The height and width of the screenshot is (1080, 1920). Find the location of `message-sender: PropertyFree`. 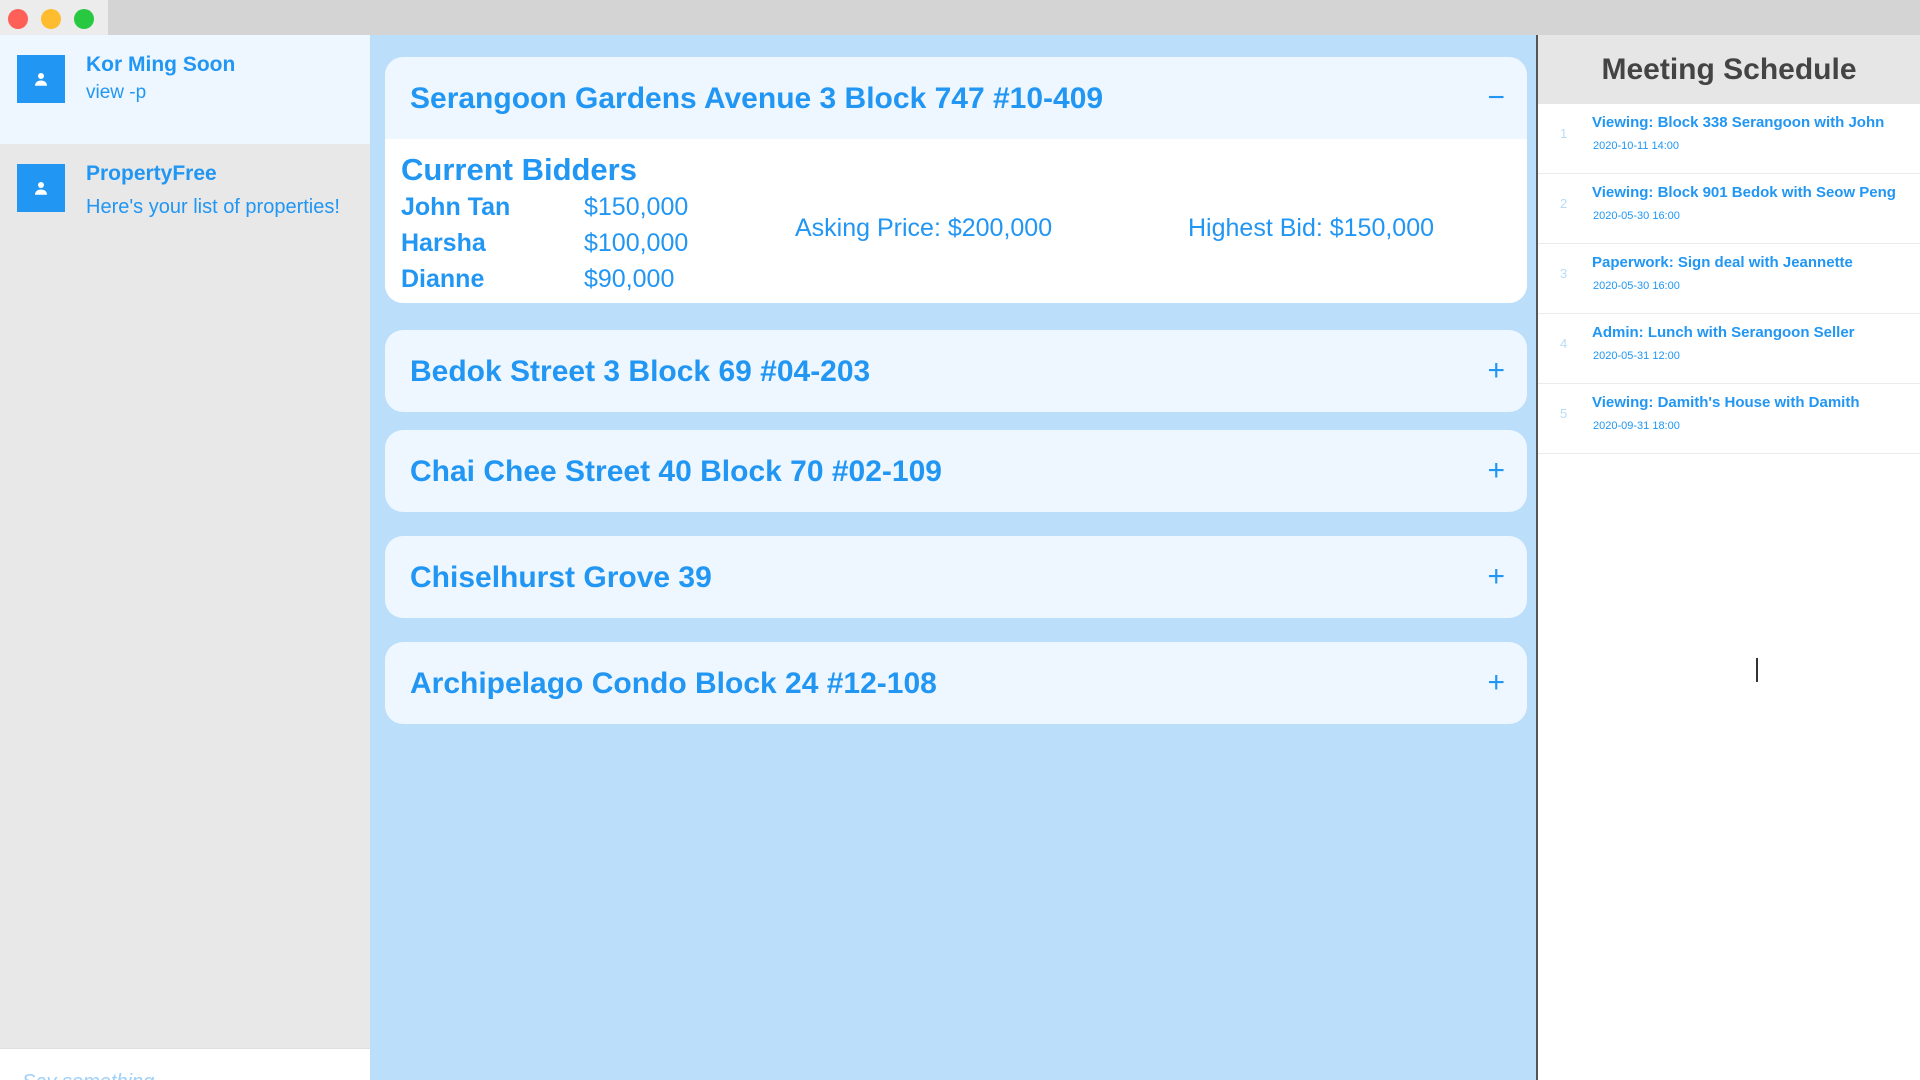

message-sender: PropertyFree is located at coordinates (151, 173).